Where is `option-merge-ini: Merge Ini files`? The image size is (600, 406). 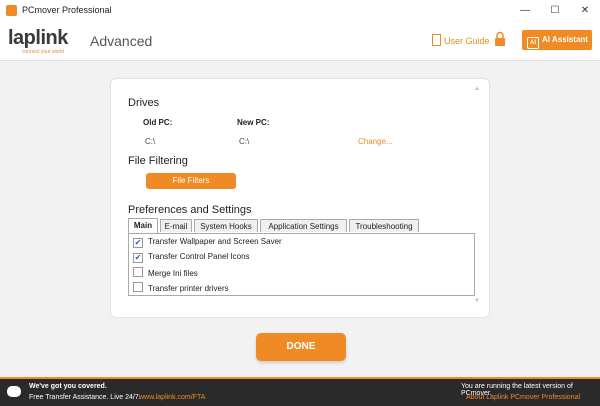 option-merge-ini: Merge Ini files is located at coordinates (165, 272).